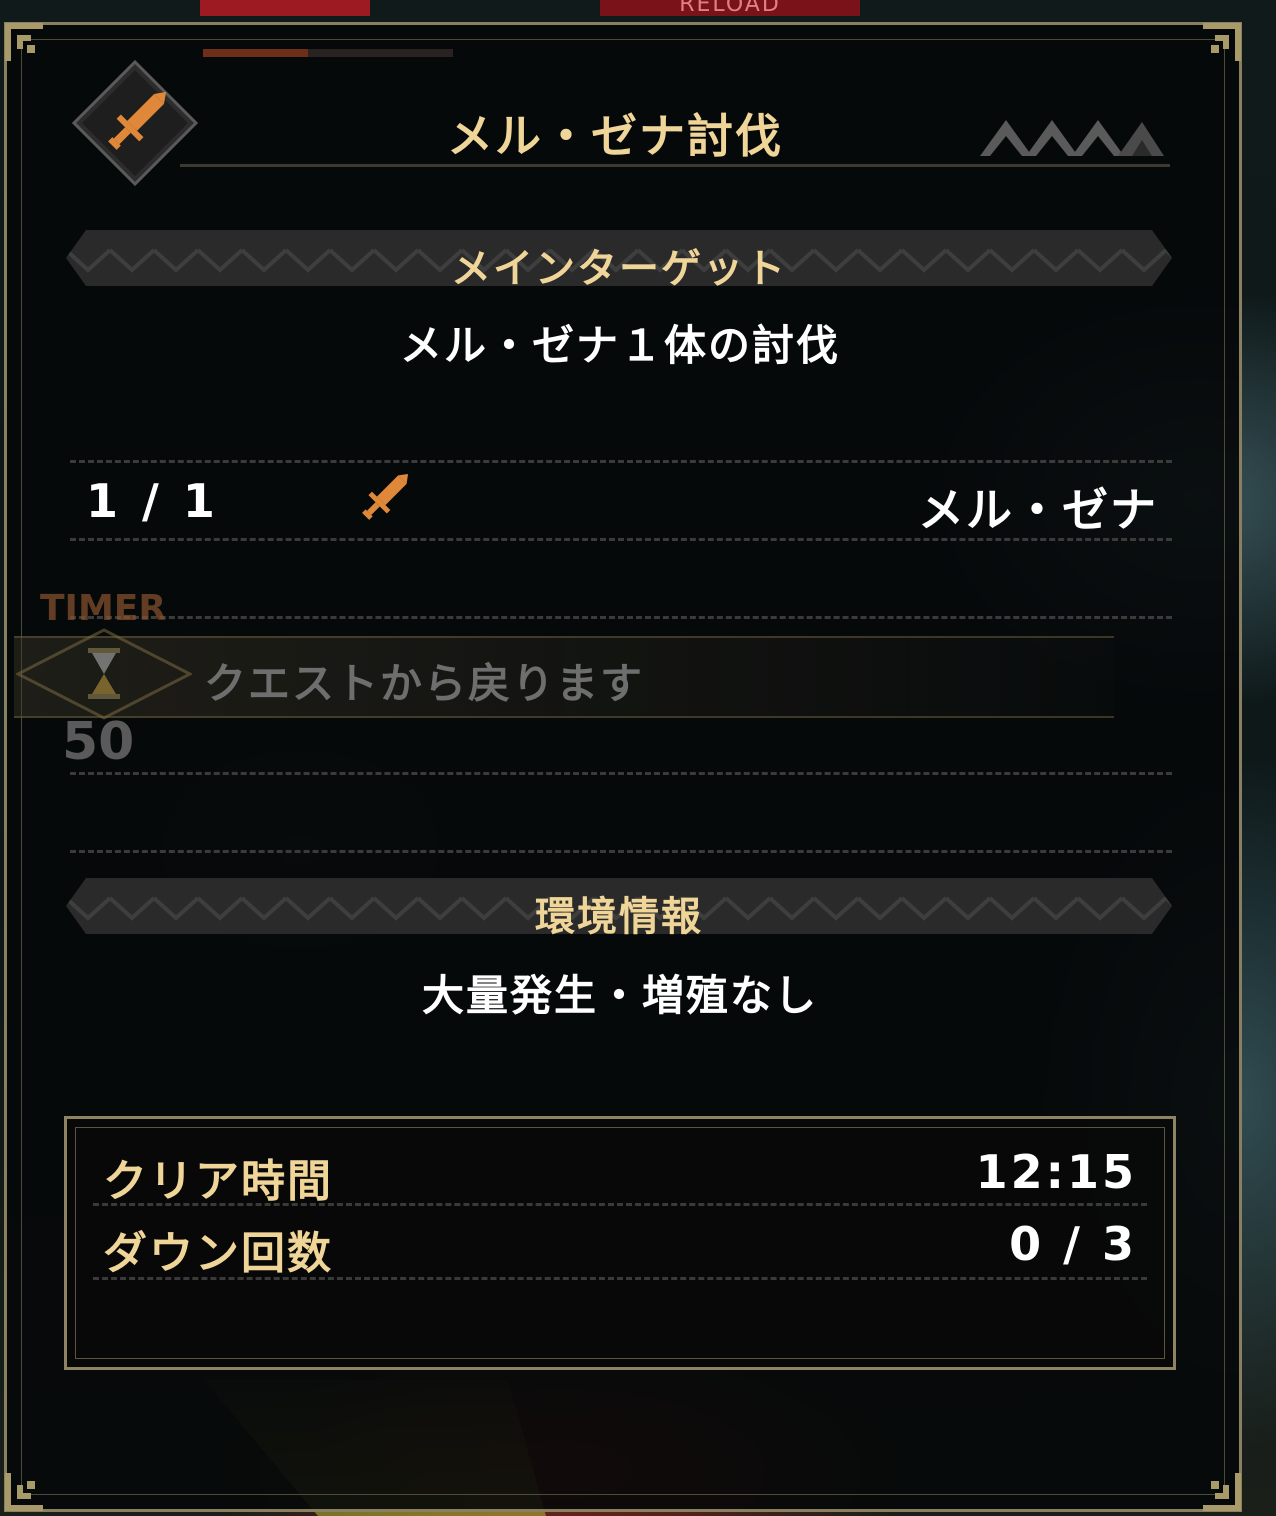 This screenshot has width=1276, height=1516. I want to click on title-underline, so click(675, 165).